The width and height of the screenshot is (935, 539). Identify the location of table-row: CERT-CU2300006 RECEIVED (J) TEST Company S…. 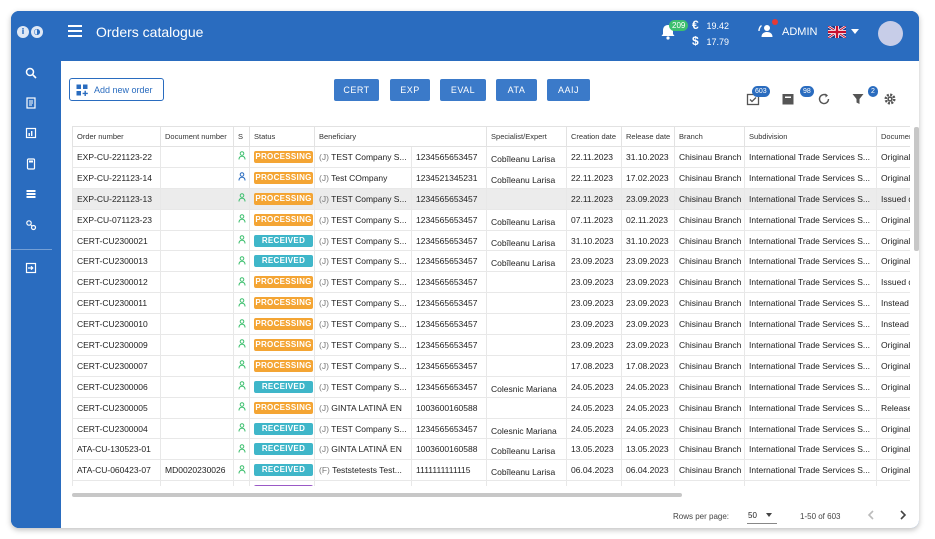
(491, 386).